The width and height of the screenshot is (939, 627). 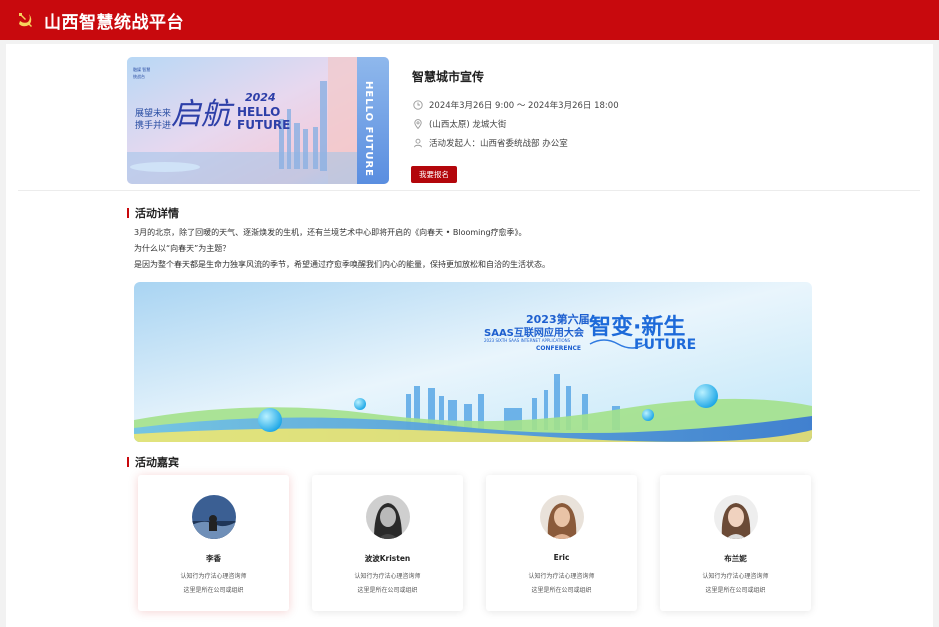 I want to click on event-organizer-row: 活动发起人：山西省委统战部 办公室, so click(x=622, y=142).